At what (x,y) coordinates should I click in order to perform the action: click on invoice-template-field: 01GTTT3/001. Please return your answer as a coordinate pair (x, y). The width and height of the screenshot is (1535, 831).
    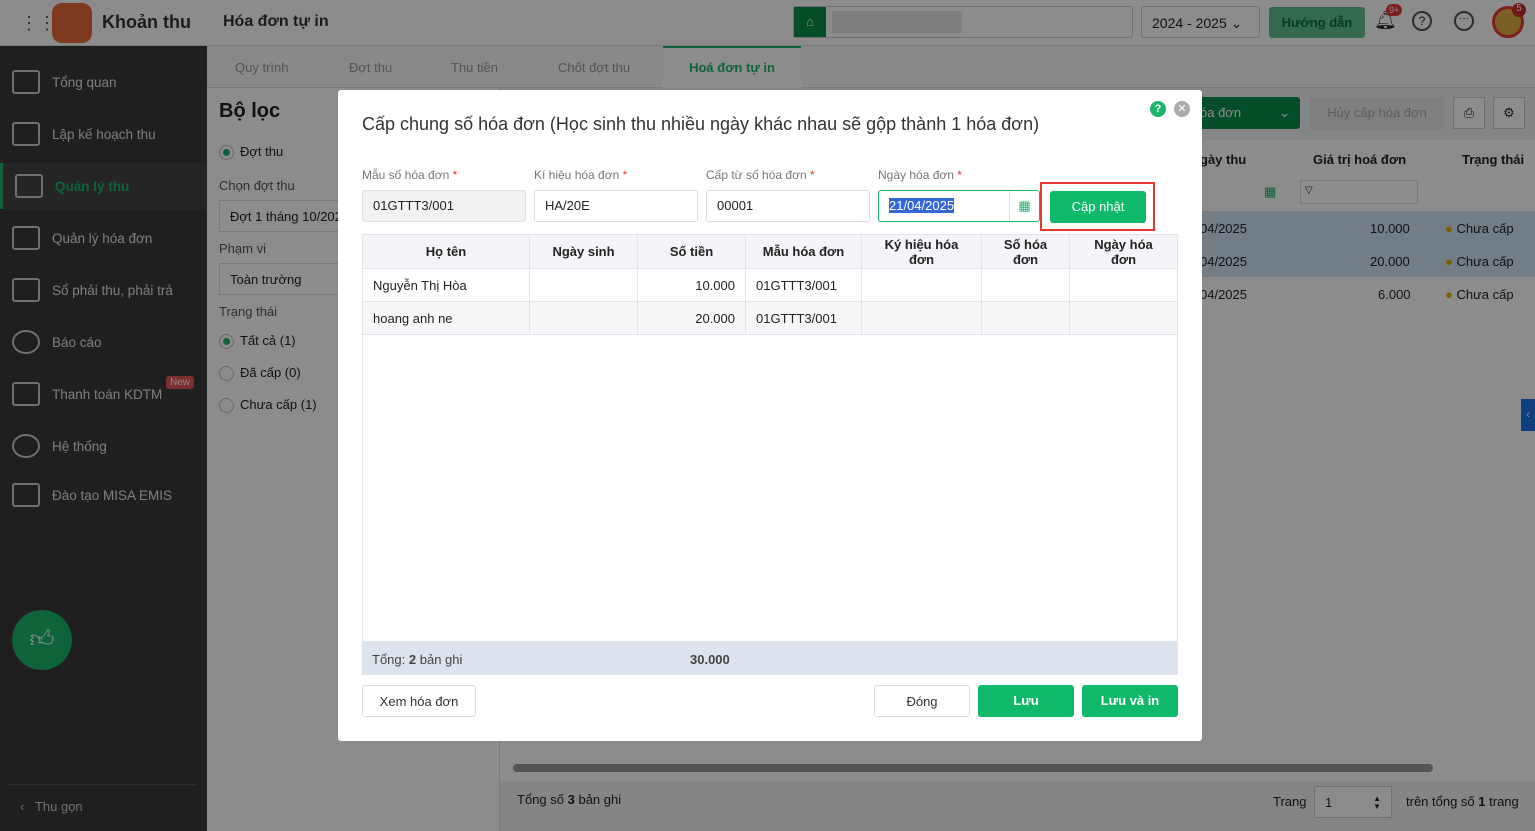
    Looking at the image, I should click on (444, 206).